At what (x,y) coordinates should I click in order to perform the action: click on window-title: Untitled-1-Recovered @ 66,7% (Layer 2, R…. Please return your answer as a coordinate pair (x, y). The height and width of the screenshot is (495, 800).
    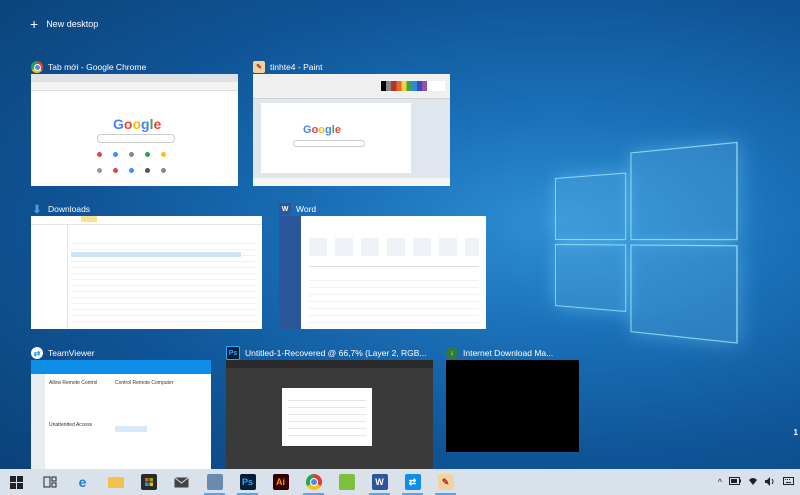
    Looking at the image, I should click on (336, 353).